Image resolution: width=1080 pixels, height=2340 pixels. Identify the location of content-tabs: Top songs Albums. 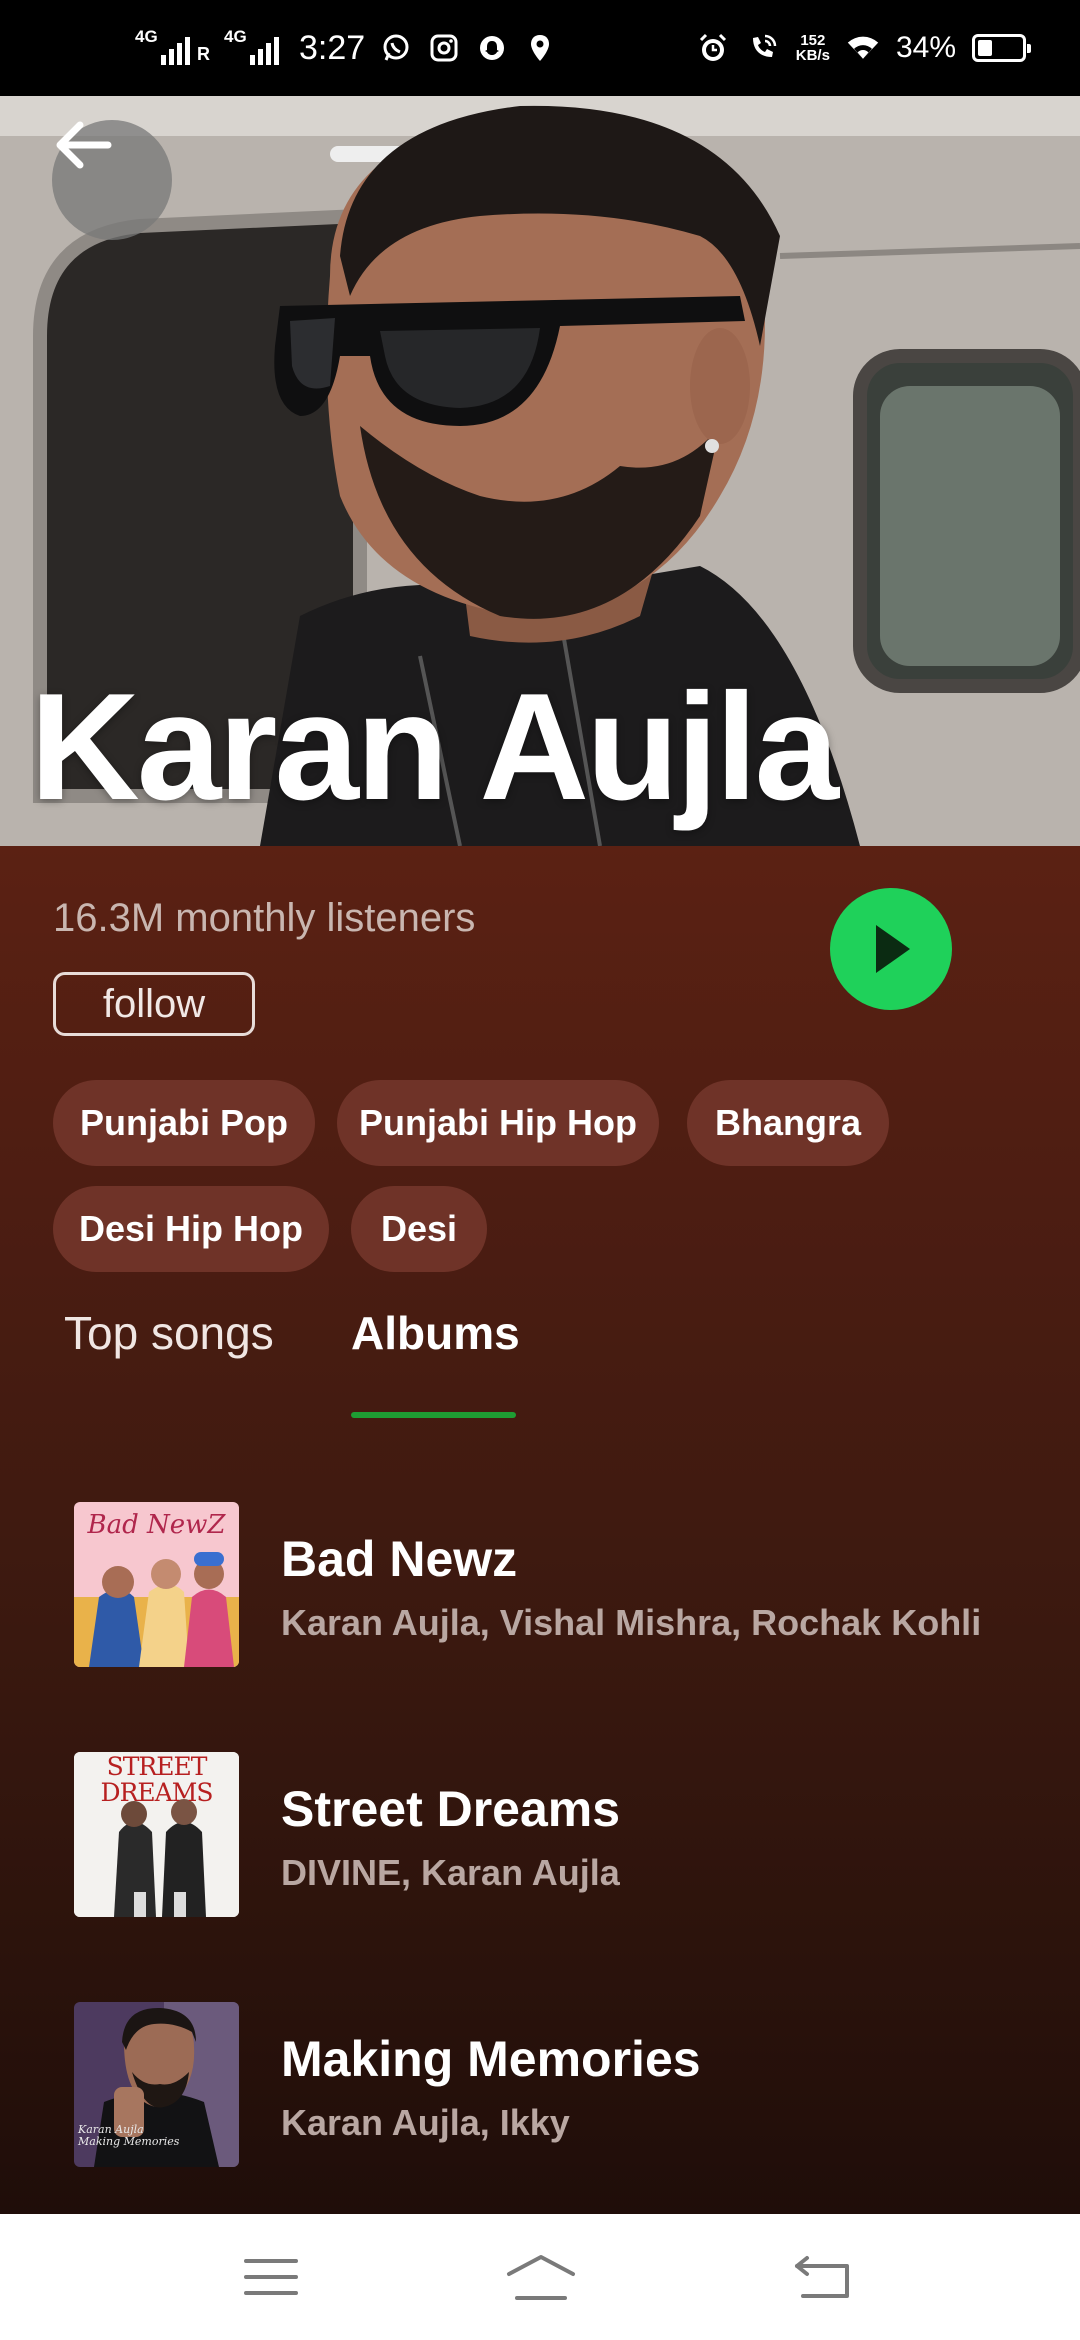
(540, 1362).